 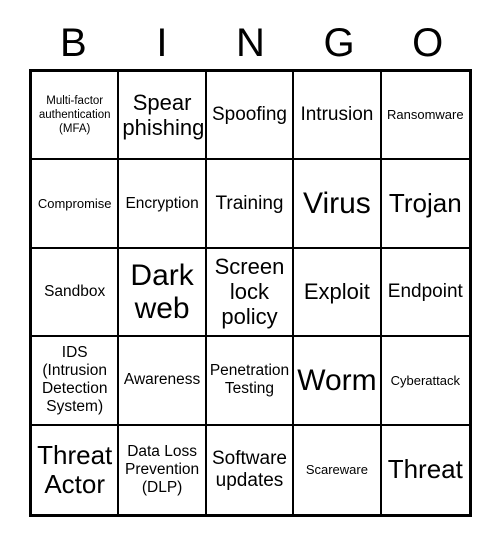 I want to click on bingo-cell-label: Intrusion, so click(x=337, y=115).